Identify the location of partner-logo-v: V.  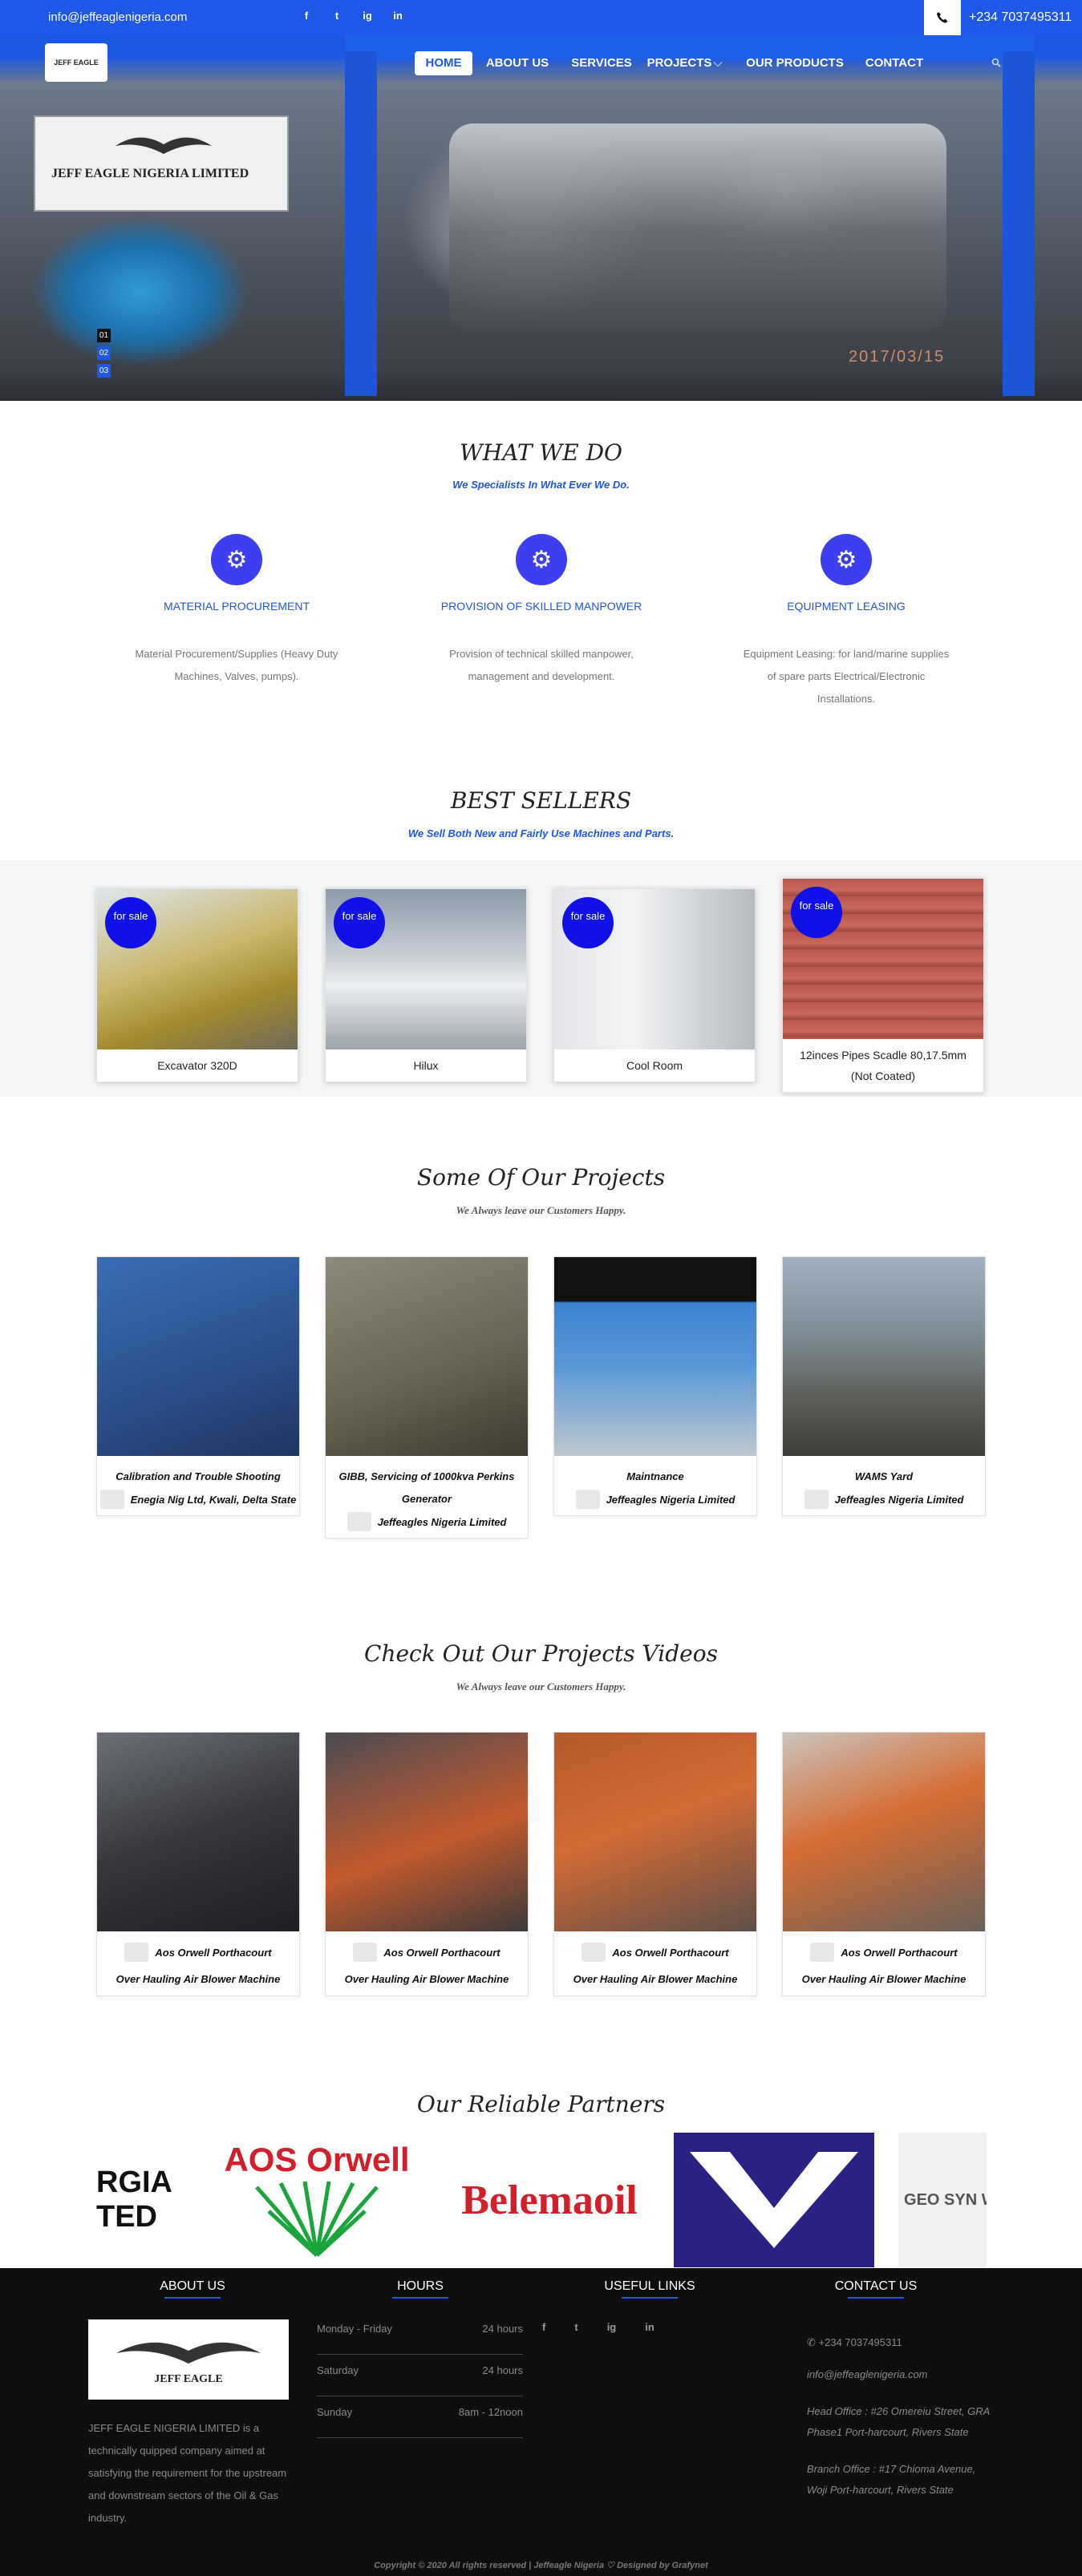
(774, 2200).